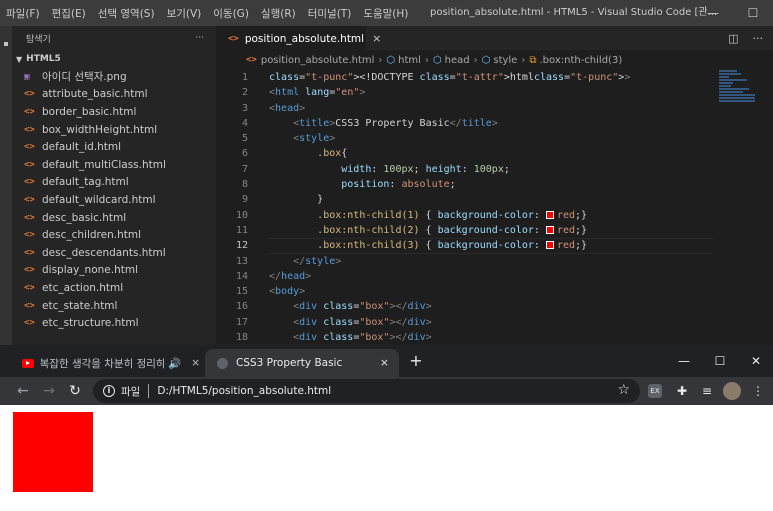 This screenshot has width=773, height=511. Describe the element at coordinates (241, 230) in the screenshot. I see `line-number: 11` at that location.